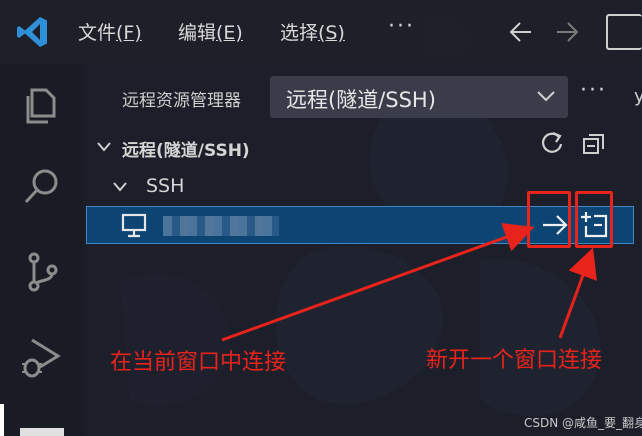  What do you see at coordinates (378, 282) in the screenshot?
I see `arrow-to-connect-here` at bounding box center [378, 282].